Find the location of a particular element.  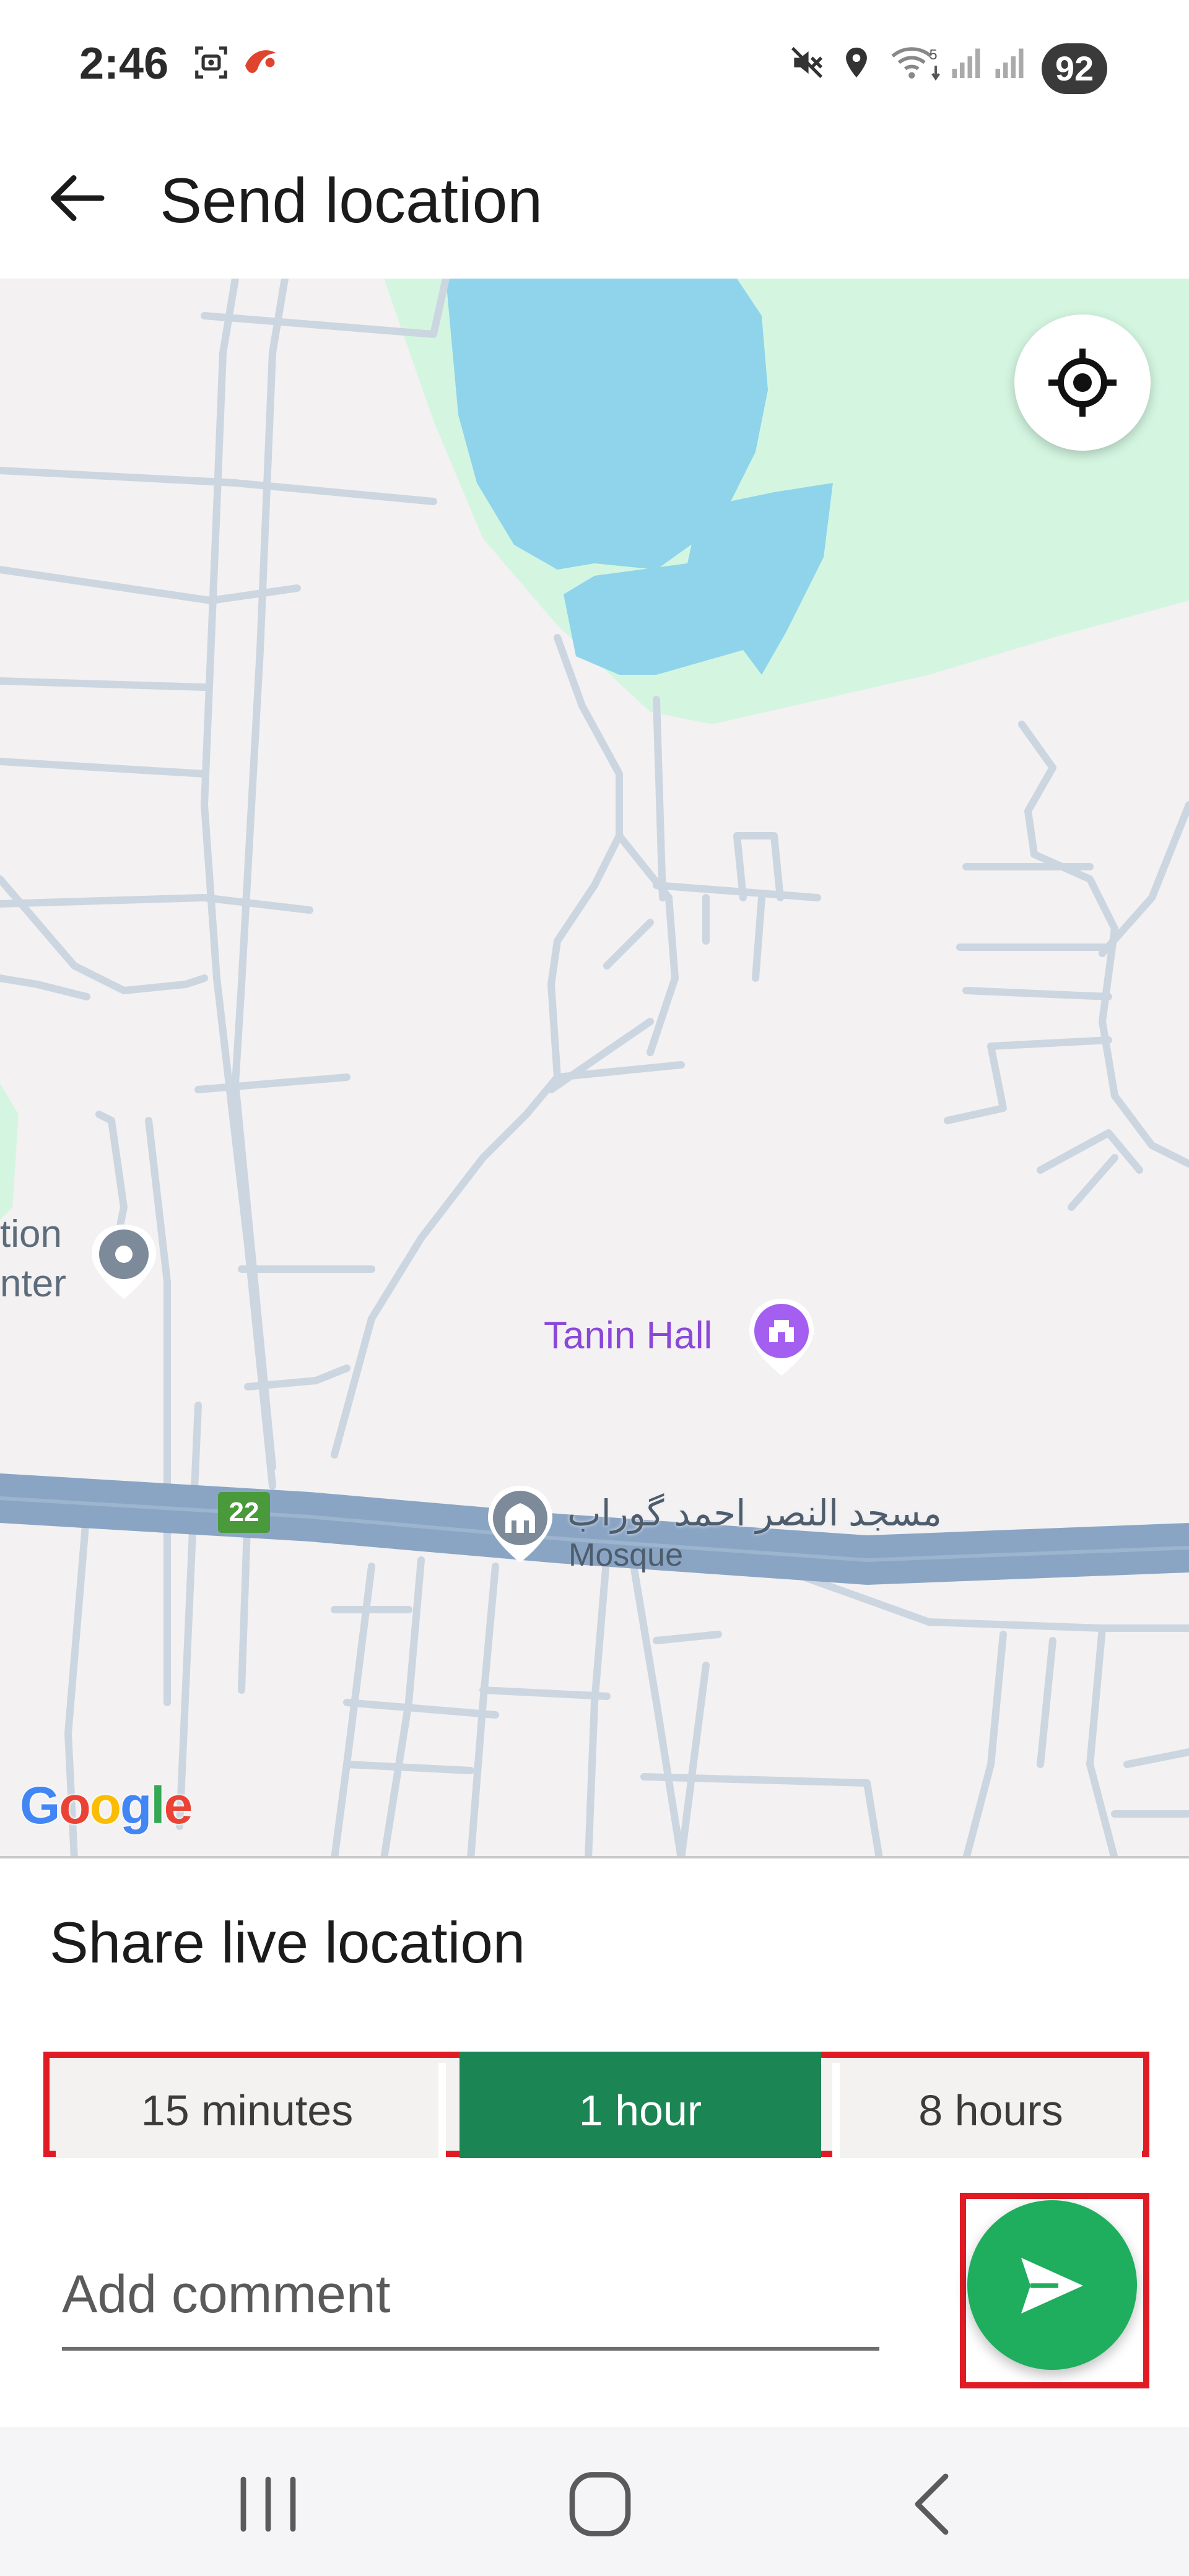

battery-indicator: 92 is located at coordinates (1074, 68).